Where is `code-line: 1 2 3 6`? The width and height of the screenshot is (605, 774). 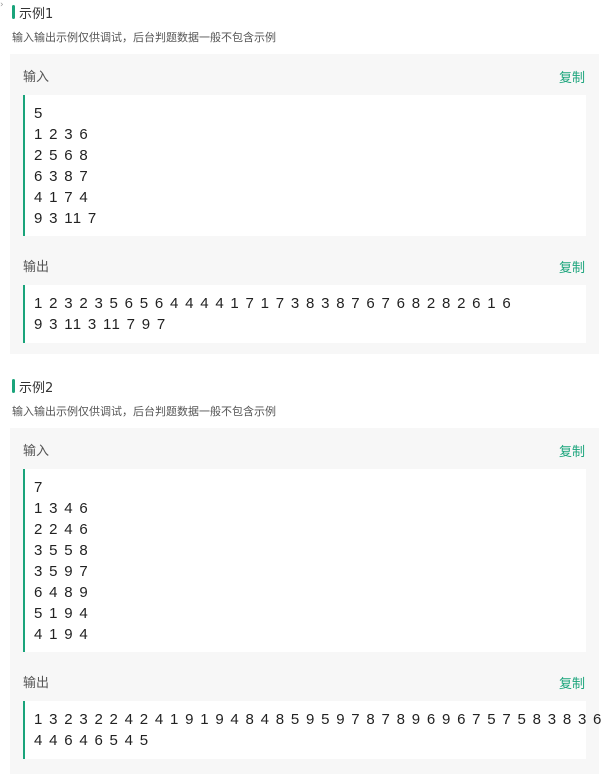
code-line: 1 2 3 6 is located at coordinates (61, 134).